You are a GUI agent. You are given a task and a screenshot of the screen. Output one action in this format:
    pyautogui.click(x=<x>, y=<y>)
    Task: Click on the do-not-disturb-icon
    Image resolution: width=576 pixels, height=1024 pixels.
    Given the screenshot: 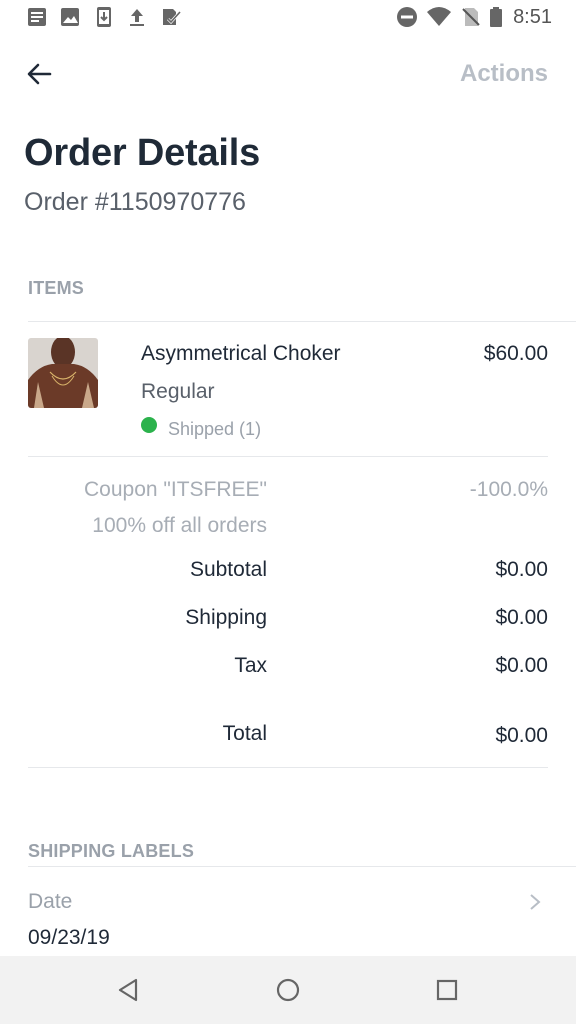 What is the action you would take?
    pyautogui.click(x=407, y=17)
    